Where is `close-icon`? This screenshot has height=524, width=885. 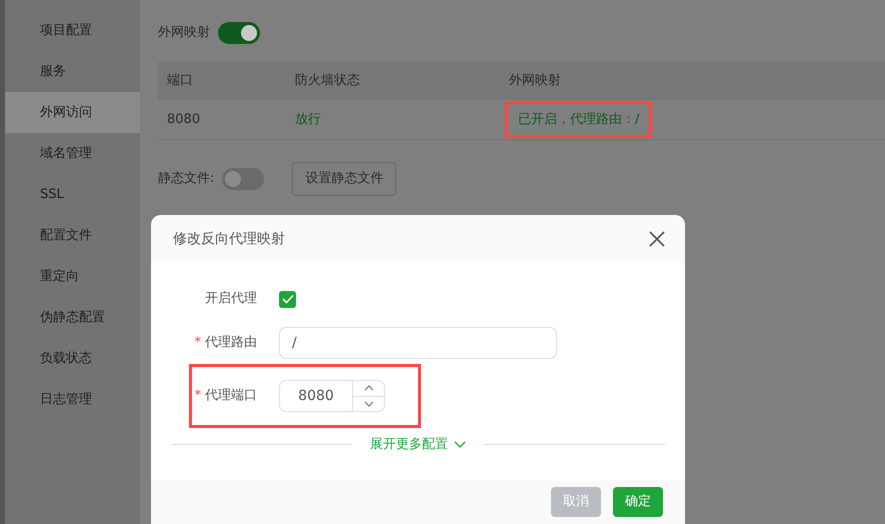
close-icon is located at coordinates (657, 239).